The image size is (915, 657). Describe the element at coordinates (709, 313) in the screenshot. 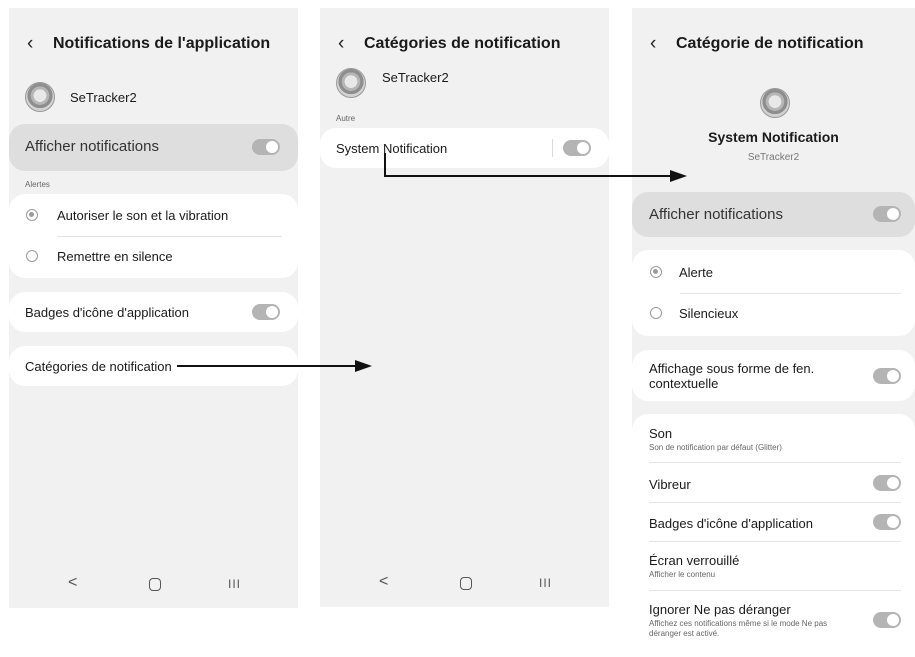

I see `radio-silent-label: Silencieux` at that location.